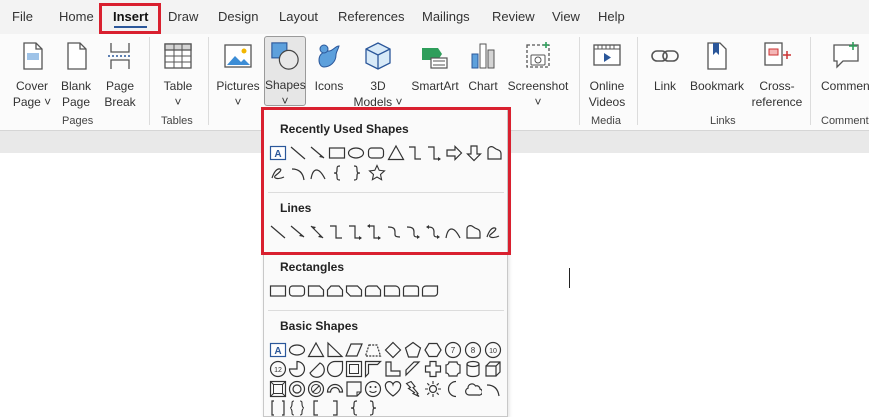 Image resolution: width=869 pixels, height=417 pixels. What do you see at coordinates (393, 389) in the screenshot?
I see `heart-shape-icon` at bounding box center [393, 389].